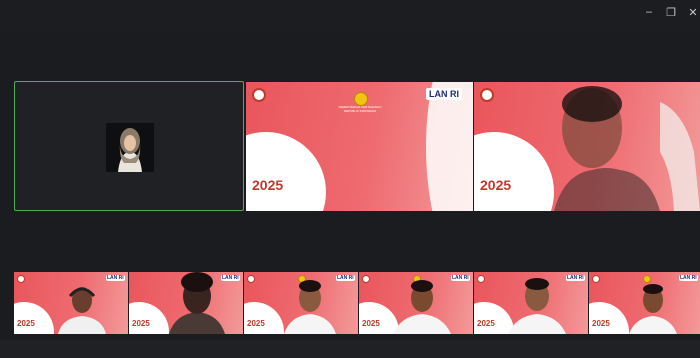 The height and width of the screenshot is (358, 700). I want to click on bottom-bar, so click(350, 349).